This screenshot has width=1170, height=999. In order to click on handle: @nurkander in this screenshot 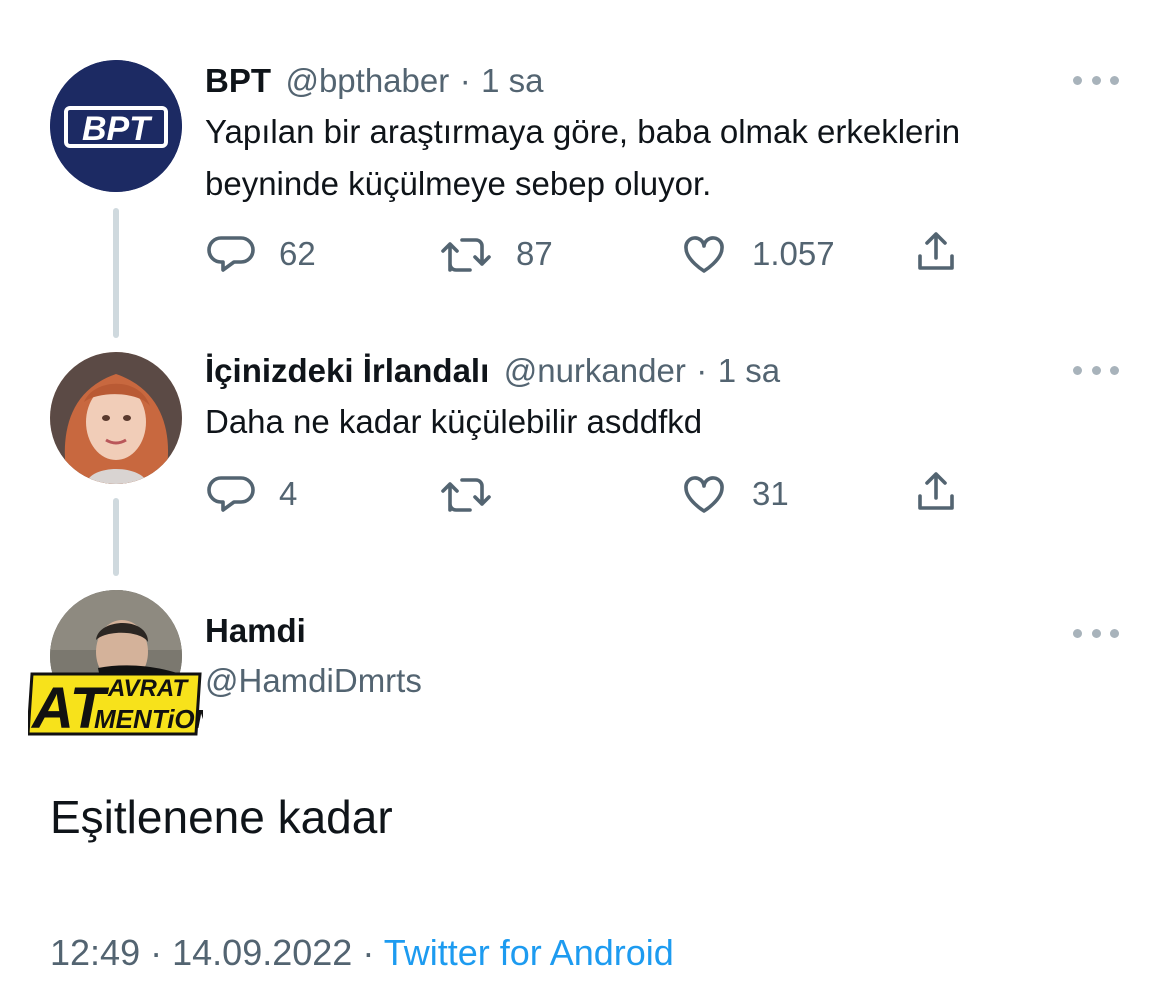, I will do `click(595, 370)`.